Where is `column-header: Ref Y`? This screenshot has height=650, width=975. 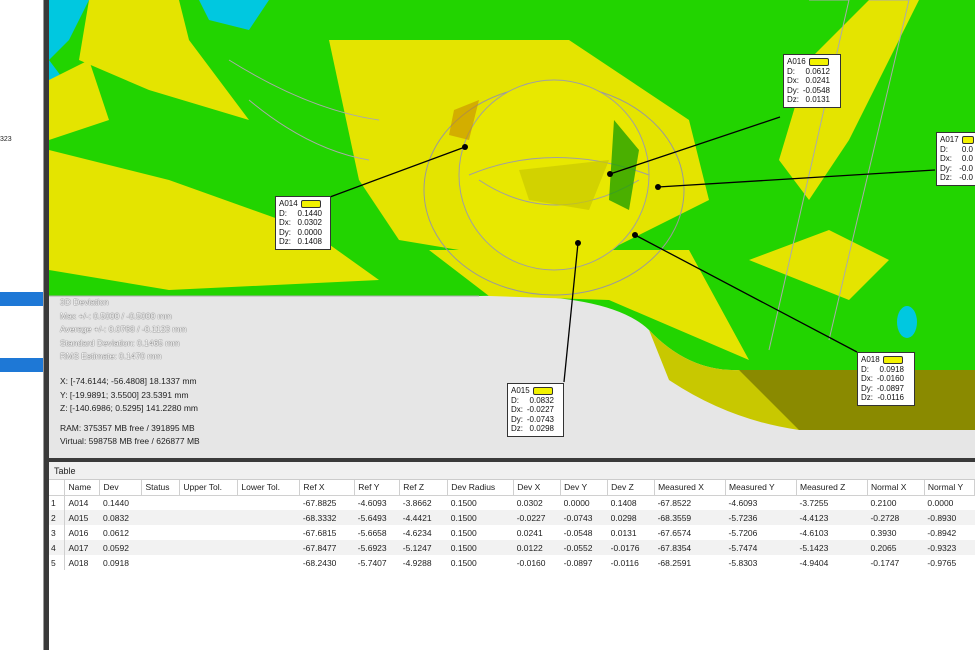
column-header: Ref Y is located at coordinates (377, 488).